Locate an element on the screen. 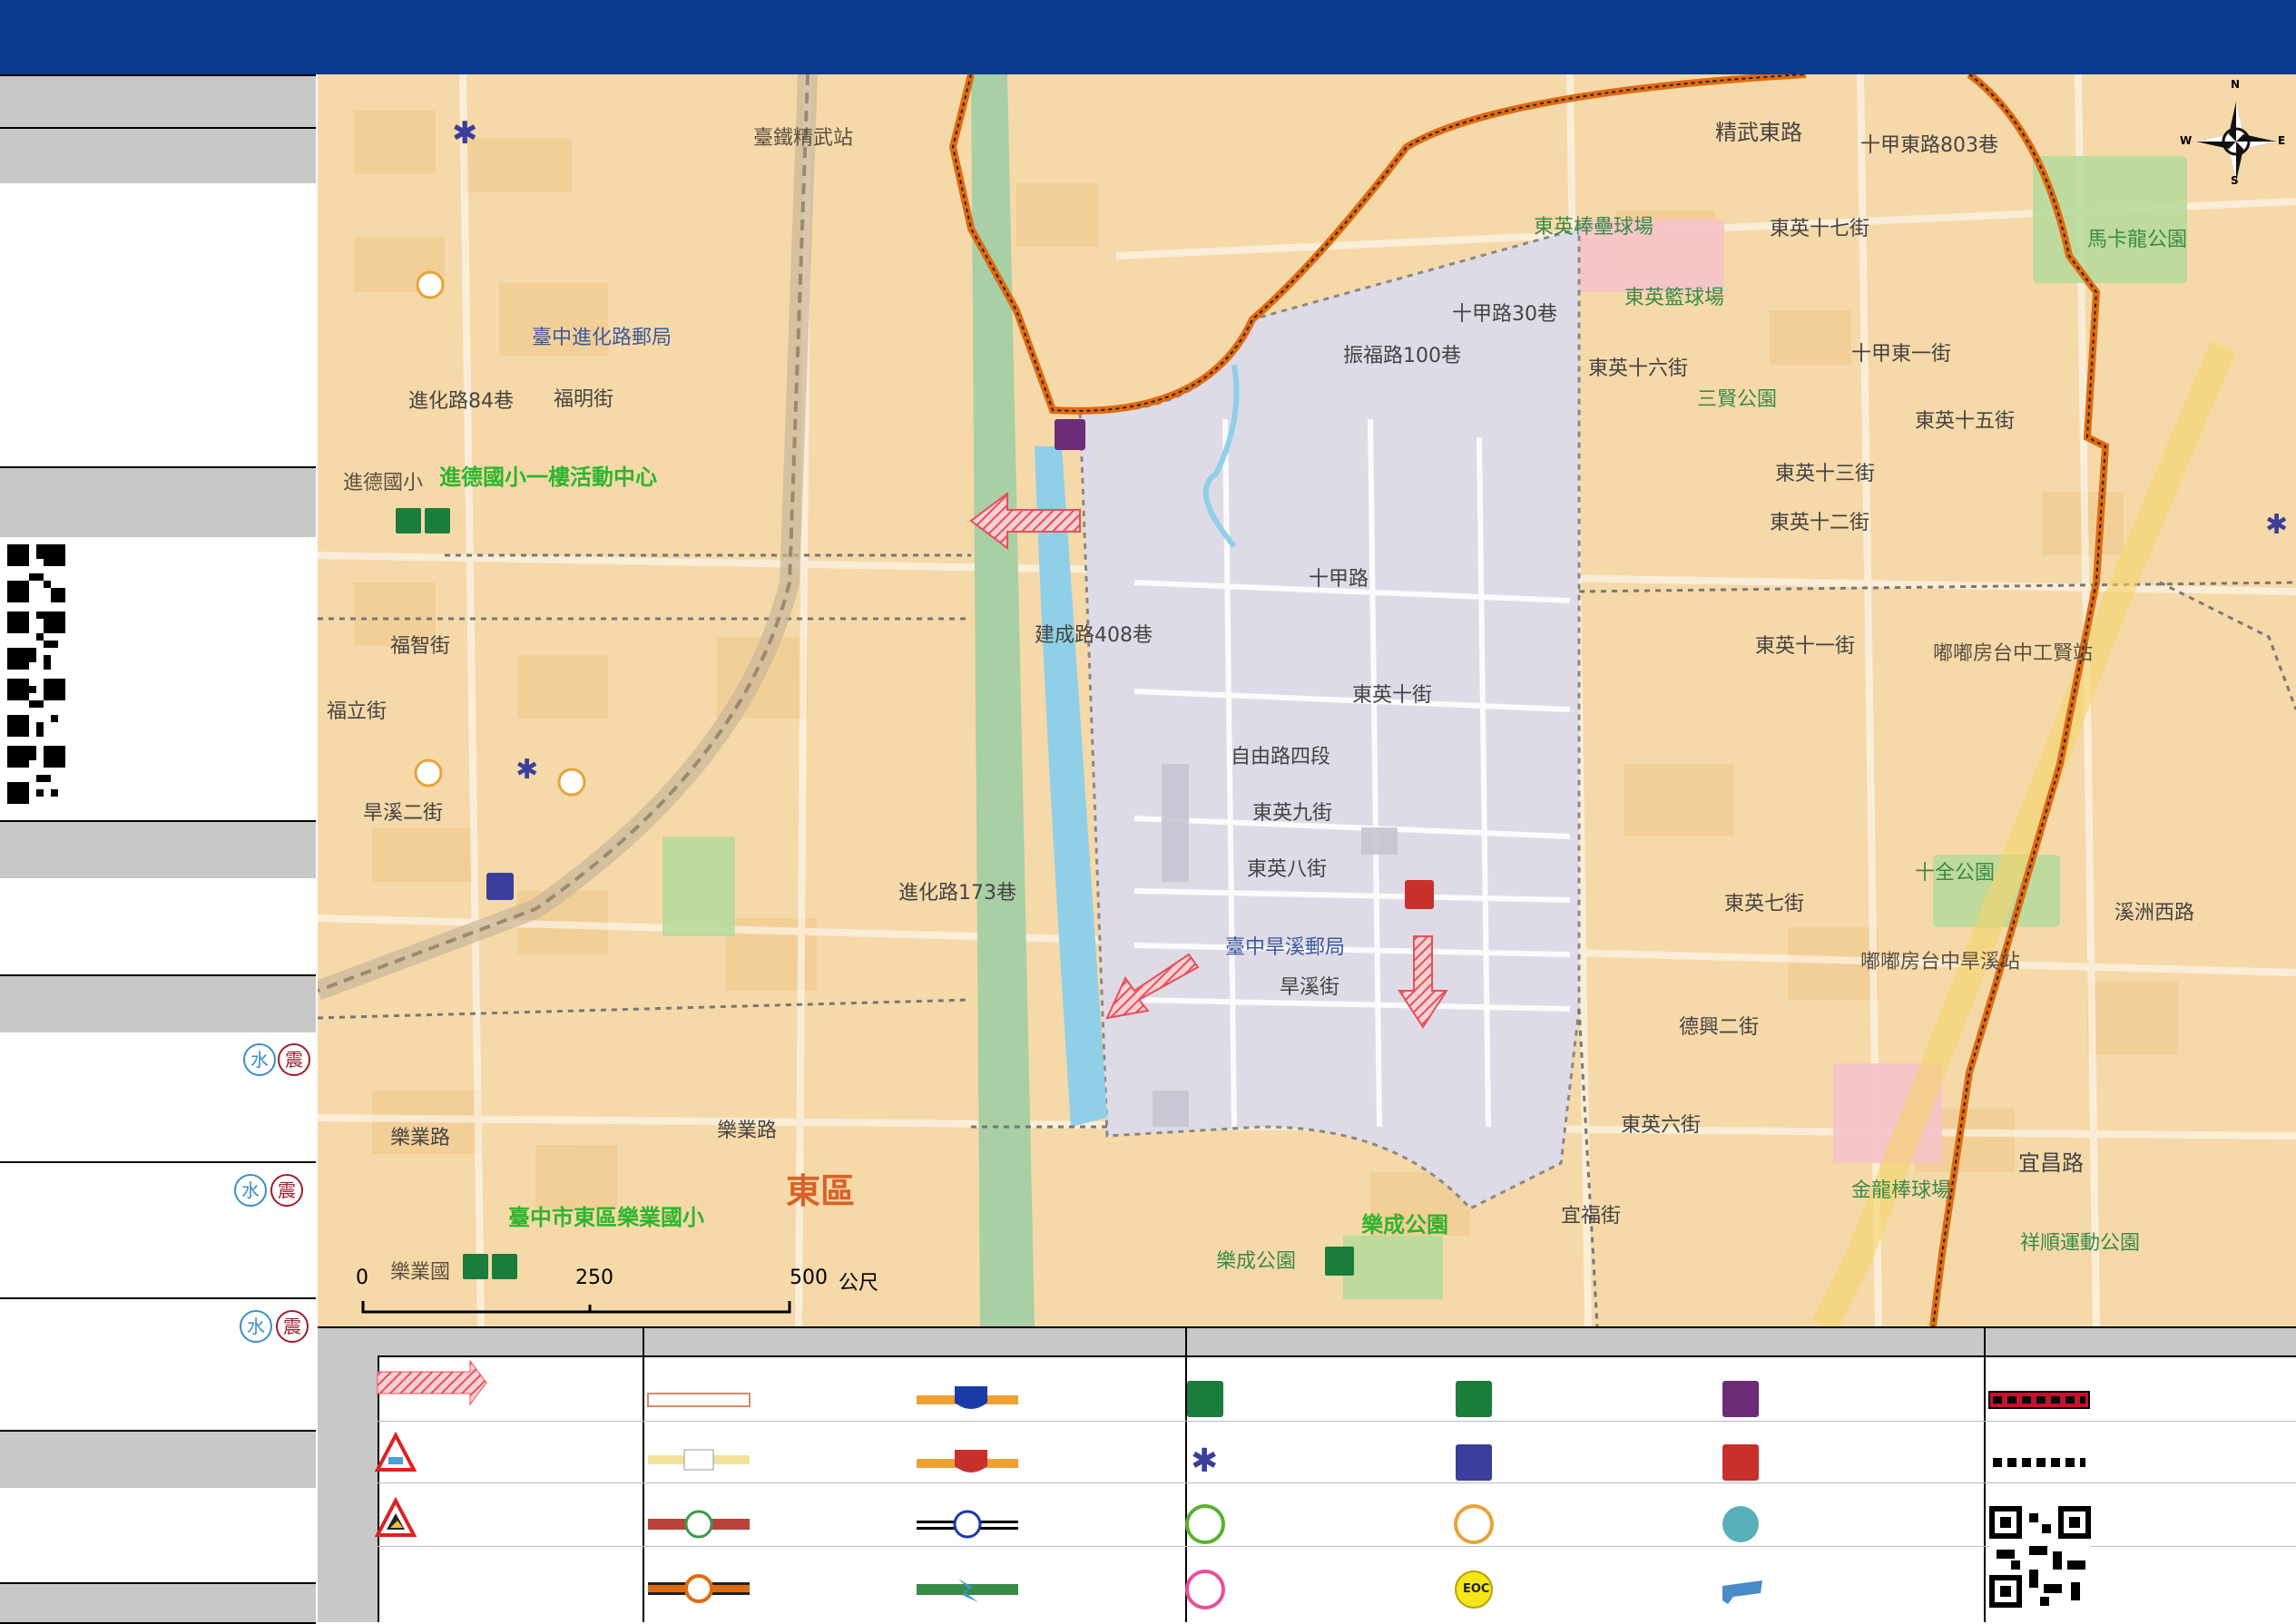 This screenshot has width=2296, height=1624. helicopter-icon is located at coordinates (1742, 1592).